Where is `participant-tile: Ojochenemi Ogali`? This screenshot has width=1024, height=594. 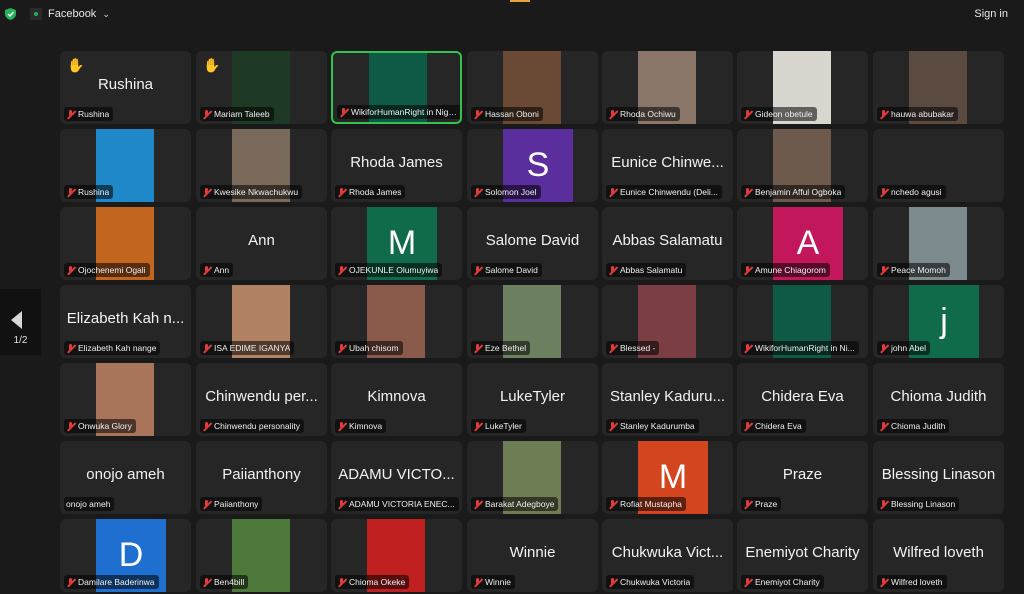 participant-tile: Ojochenemi Ogali is located at coordinates (125, 243).